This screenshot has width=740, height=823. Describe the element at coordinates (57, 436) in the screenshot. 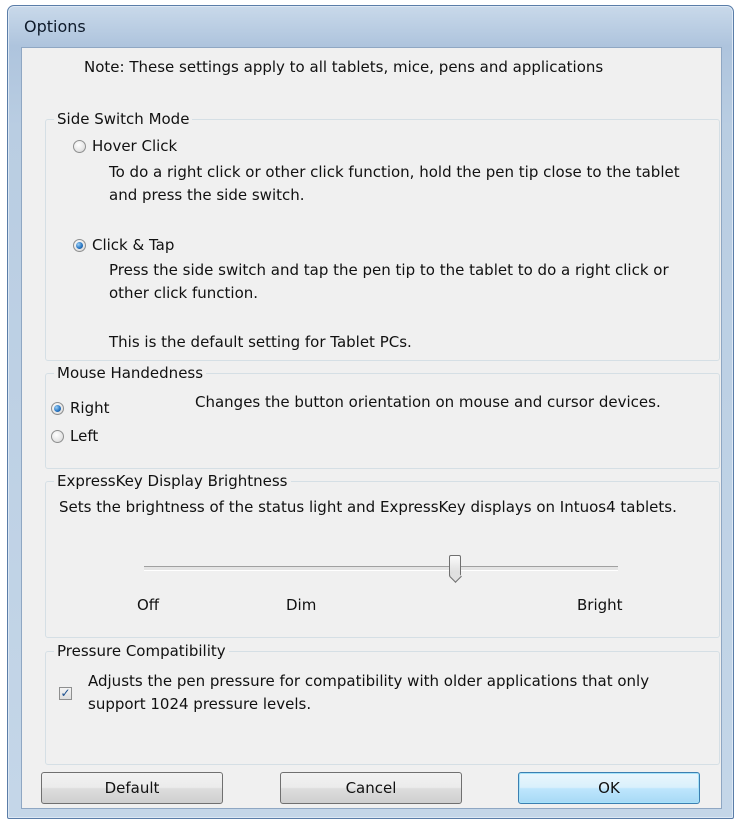

I see `left-hand-radio` at that location.